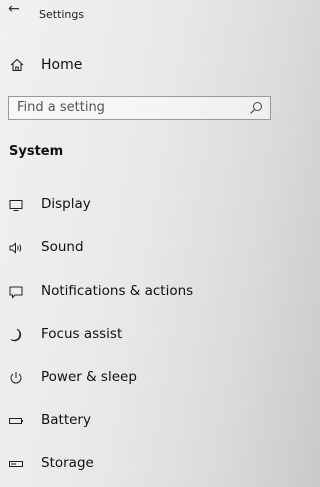 The image size is (320, 487). Describe the element at coordinates (16, 421) in the screenshot. I see `battery-icon` at that location.